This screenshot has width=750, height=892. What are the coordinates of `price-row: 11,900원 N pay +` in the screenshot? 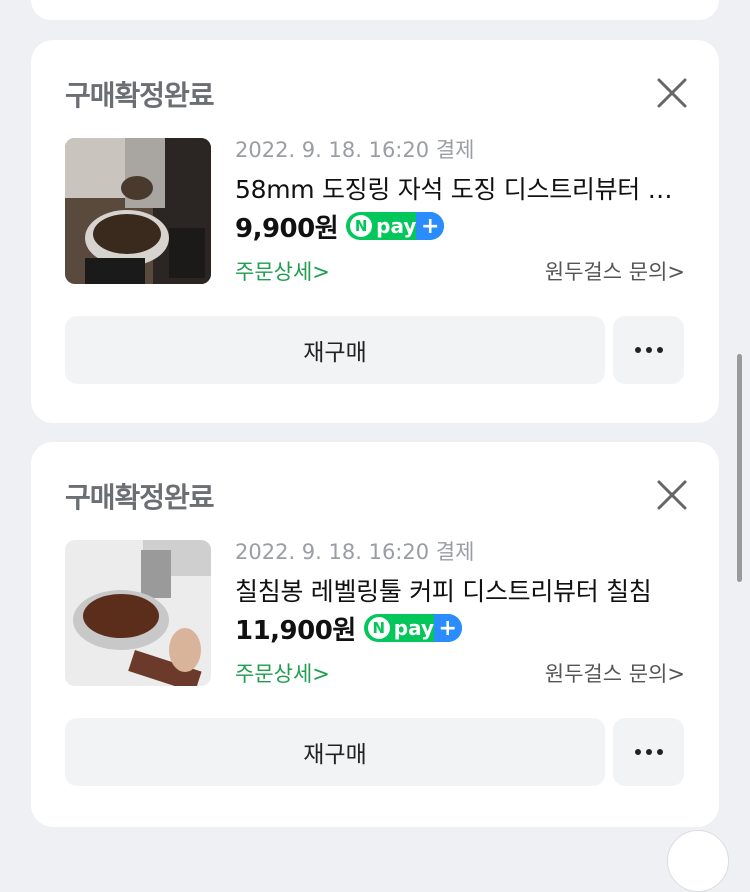 It's located at (348, 629).